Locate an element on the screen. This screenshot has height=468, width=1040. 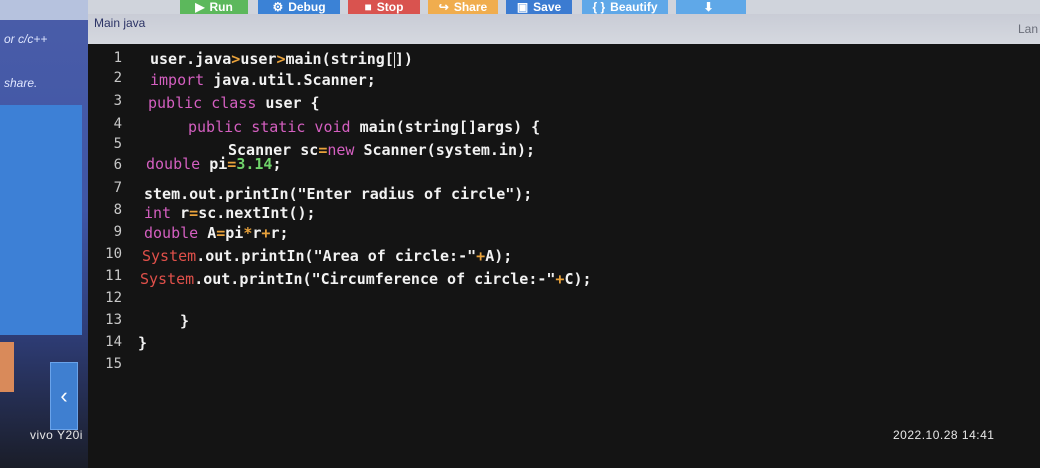
language-label: Lan is located at coordinates (1028, 29).